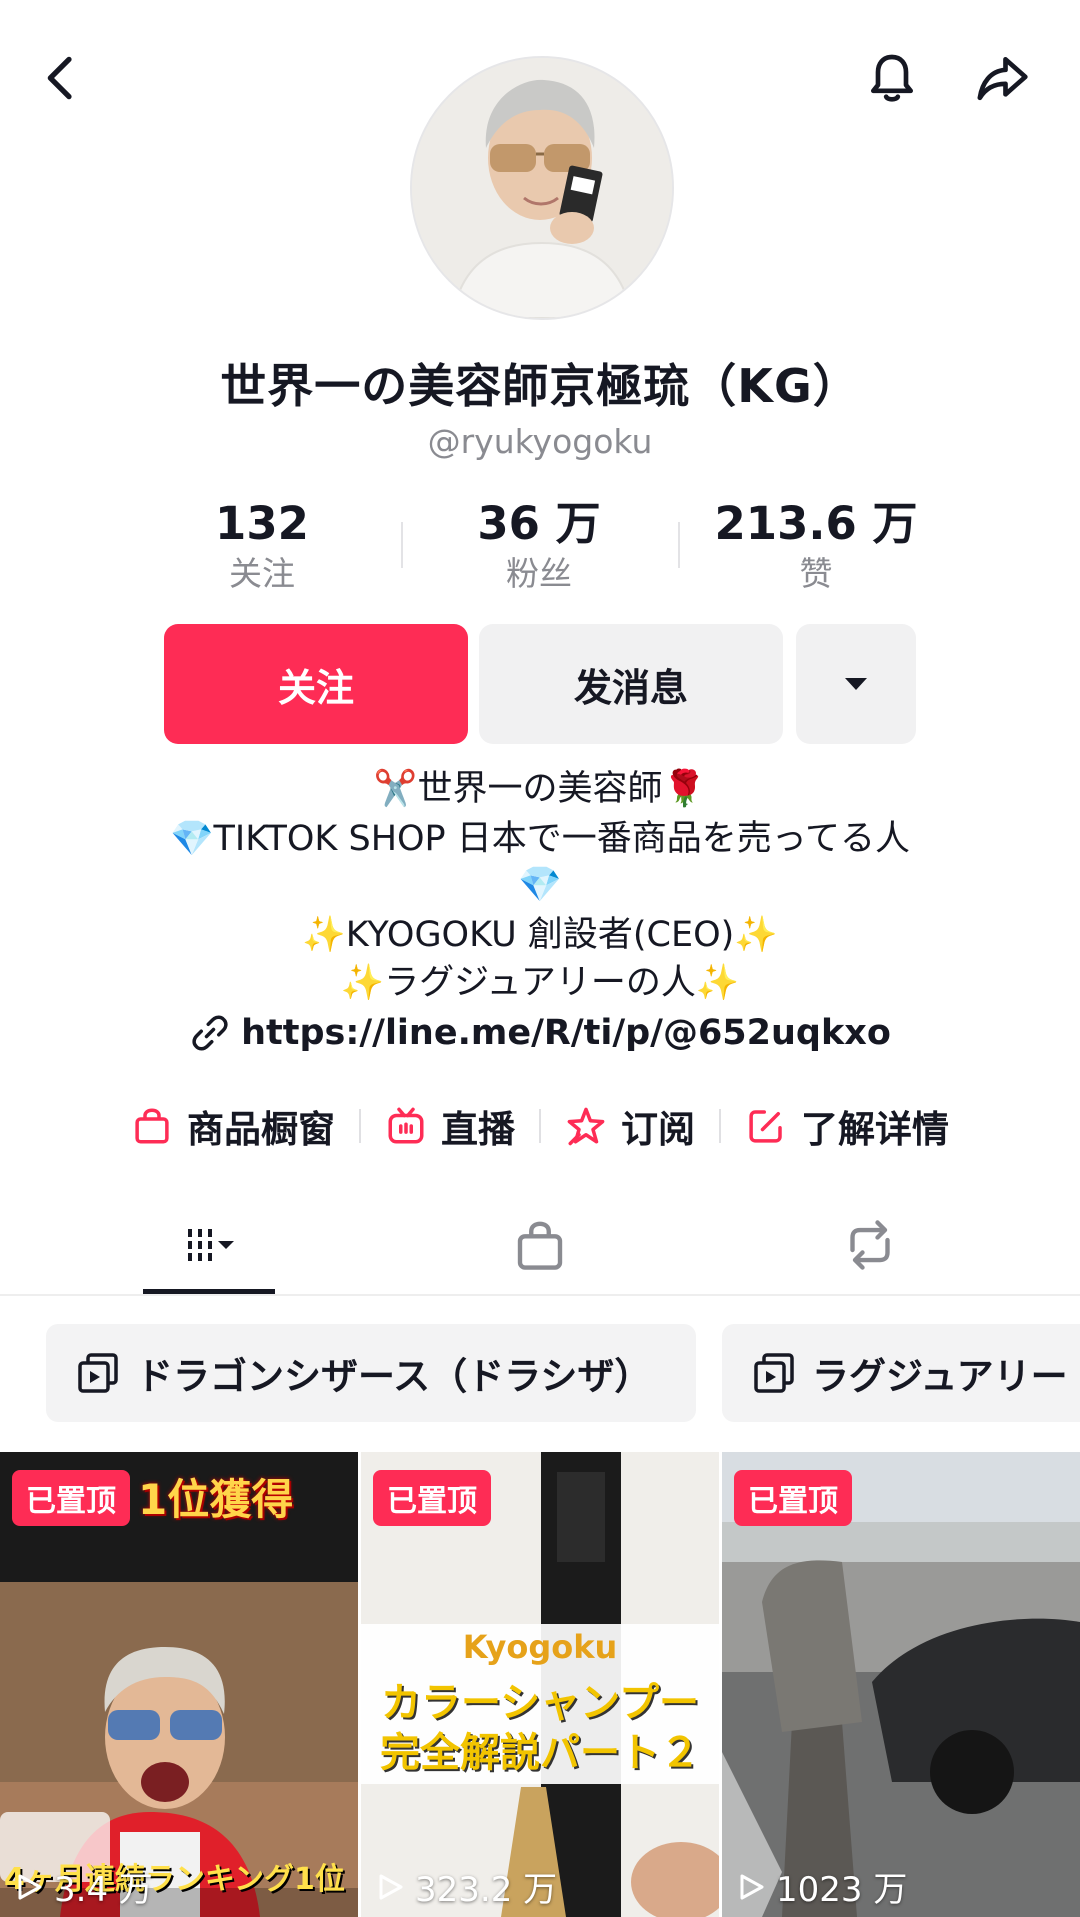  What do you see at coordinates (486, 1890) in the screenshot?
I see `view-count-text: 323.2 万` at bounding box center [486, 1890].